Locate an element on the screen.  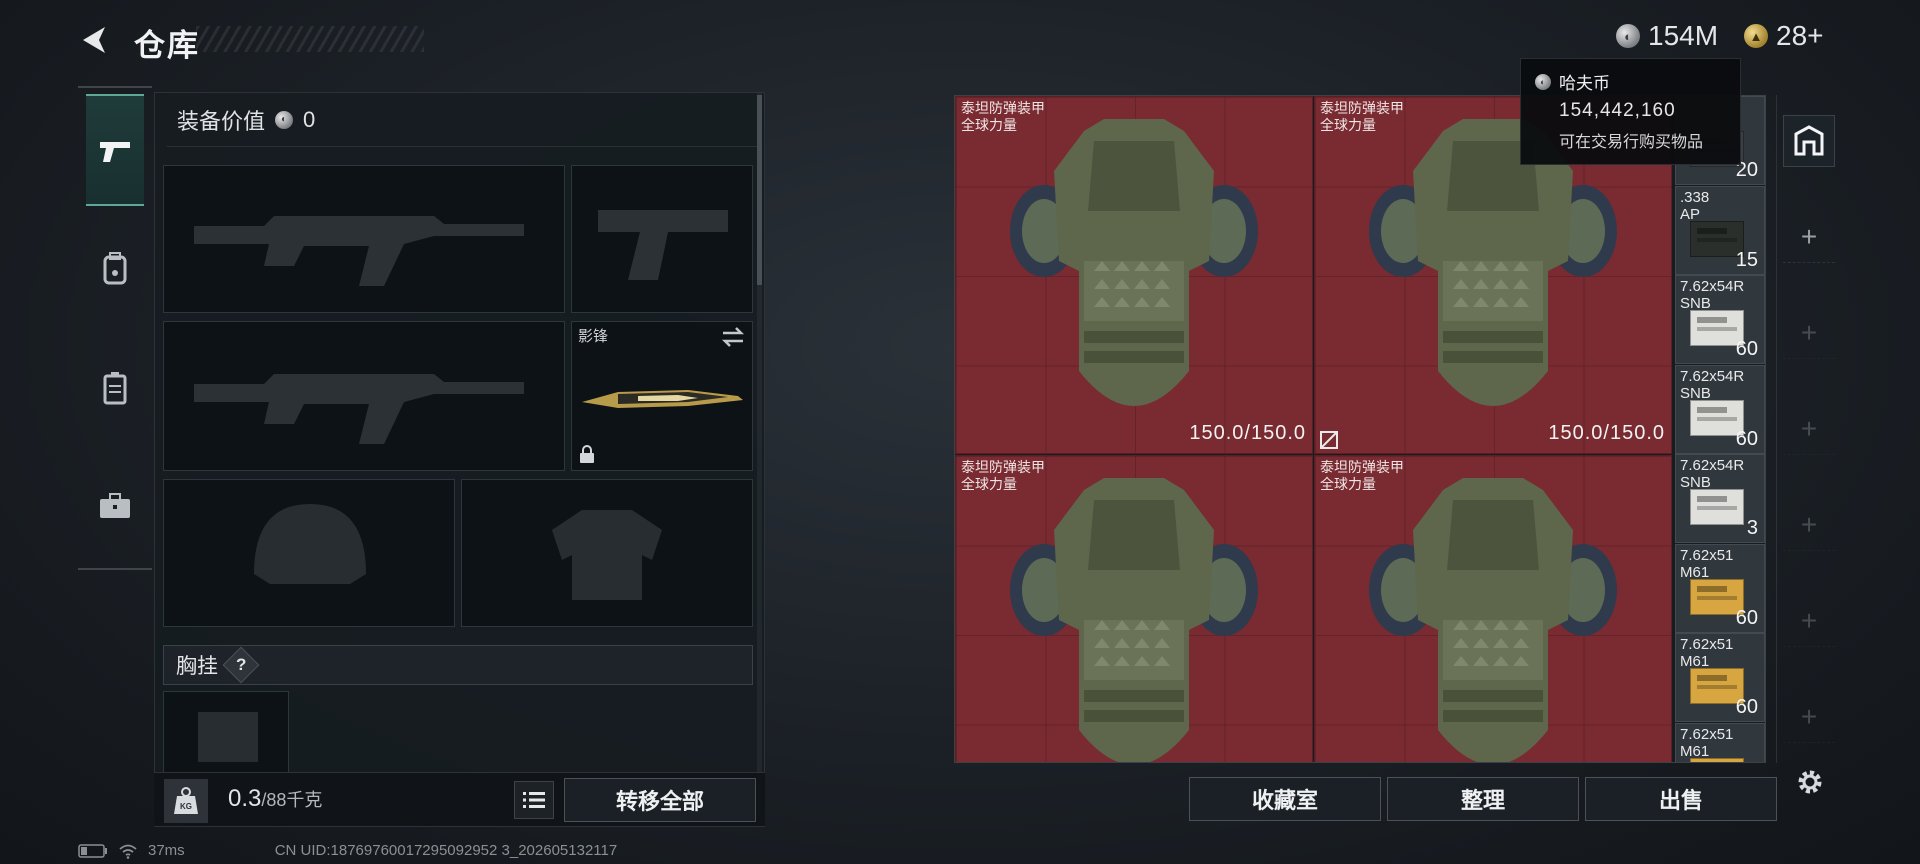
back-arrow-icon is located at coordinates (94, 40).